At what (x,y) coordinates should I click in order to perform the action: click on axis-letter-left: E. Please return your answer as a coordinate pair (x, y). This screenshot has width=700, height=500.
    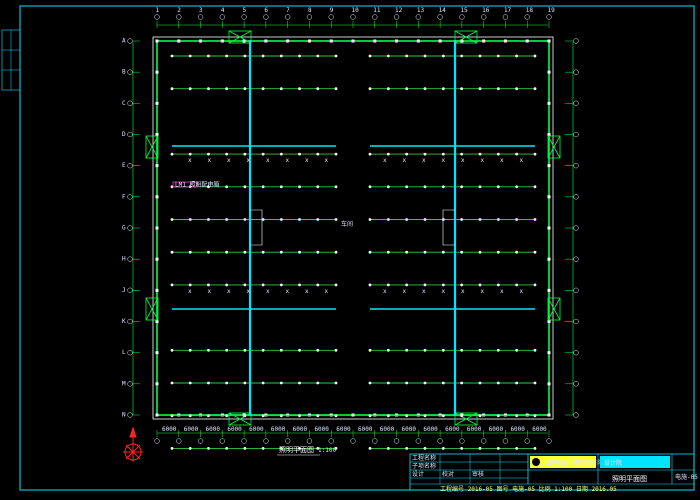
    Looking at the image, I should click on (124, 165).